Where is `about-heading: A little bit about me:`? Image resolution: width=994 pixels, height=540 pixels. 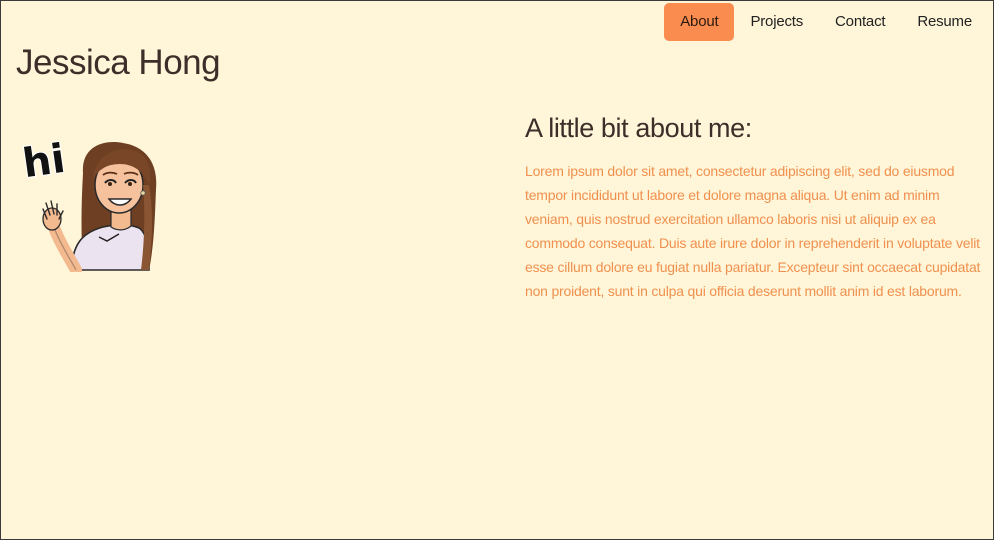 about-heading: A little bit about me: is located at coordinates (638, 128).